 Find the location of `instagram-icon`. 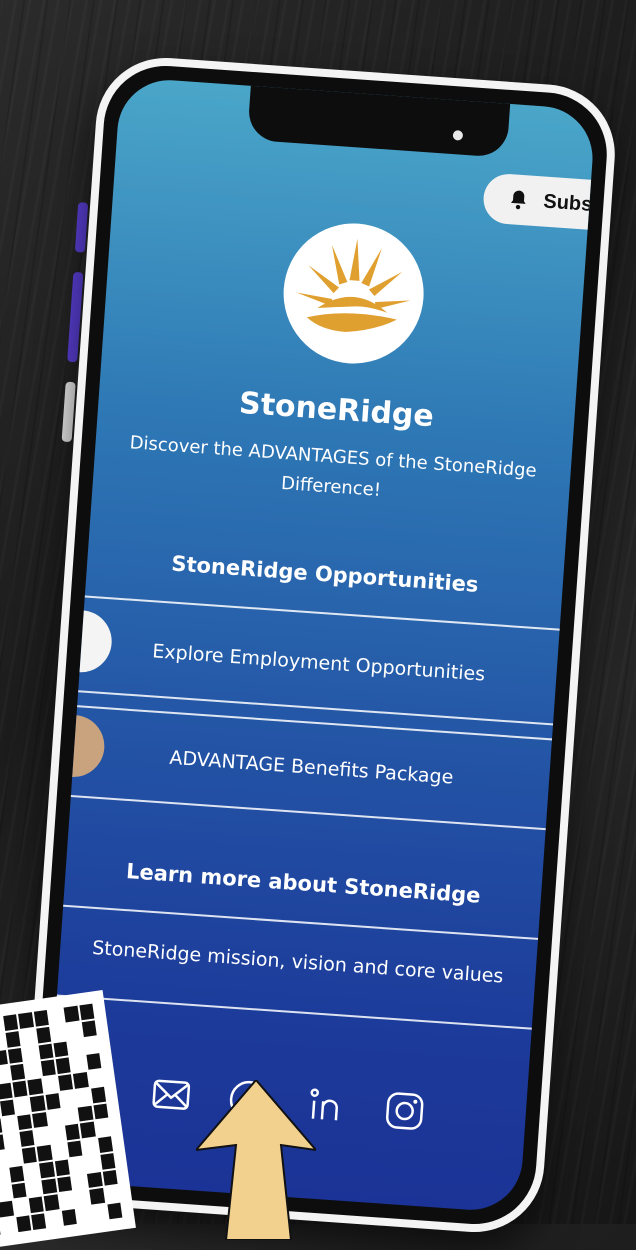

instagram-icon is located at coordinates (404, 1111).